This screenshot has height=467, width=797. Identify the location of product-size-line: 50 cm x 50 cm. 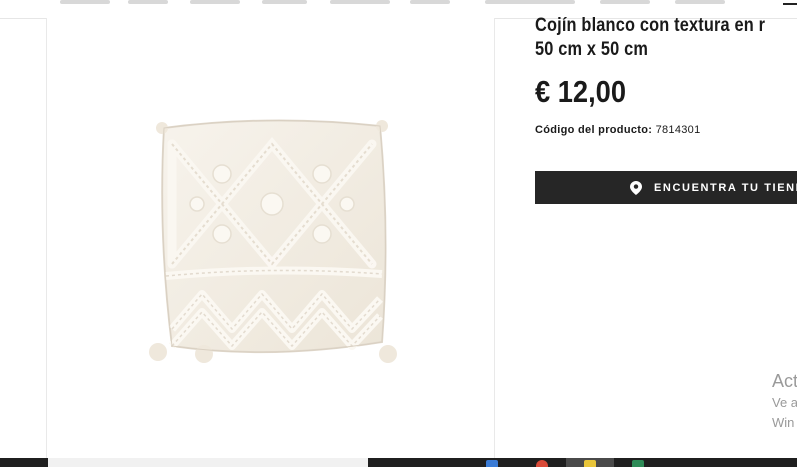
(592, 49).